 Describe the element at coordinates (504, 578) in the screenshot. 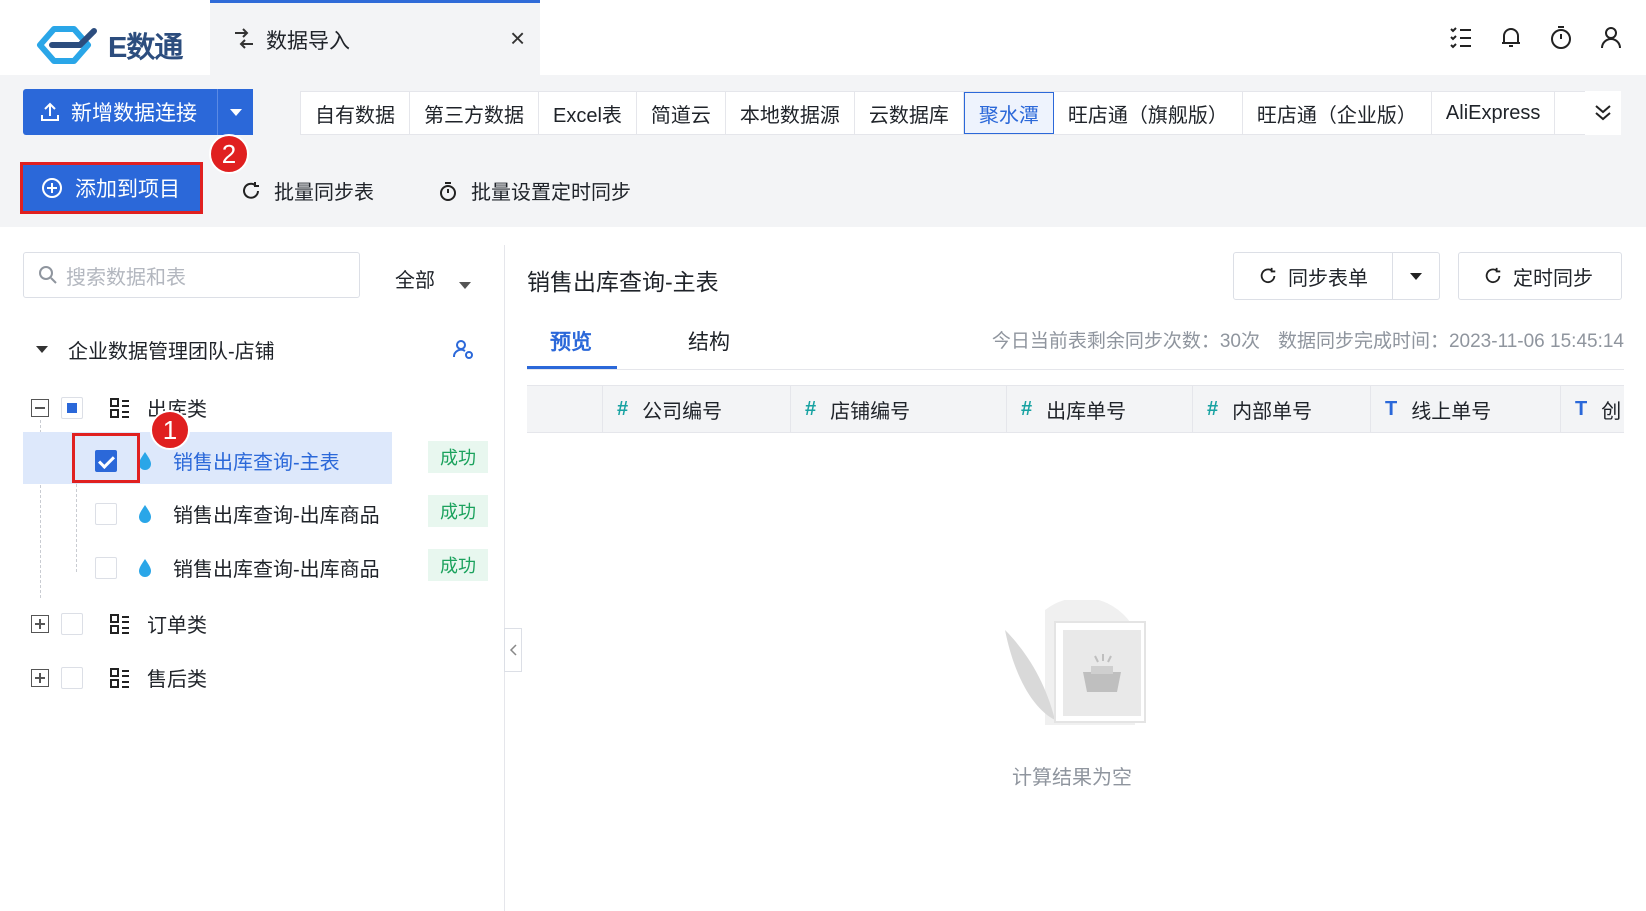

I see `panel-splitter` at that location.